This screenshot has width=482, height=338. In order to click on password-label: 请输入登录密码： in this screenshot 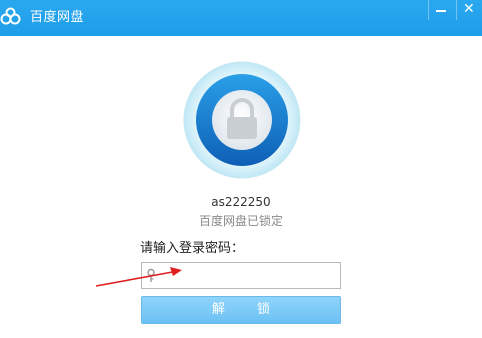, I will do `click(192, 248)`.